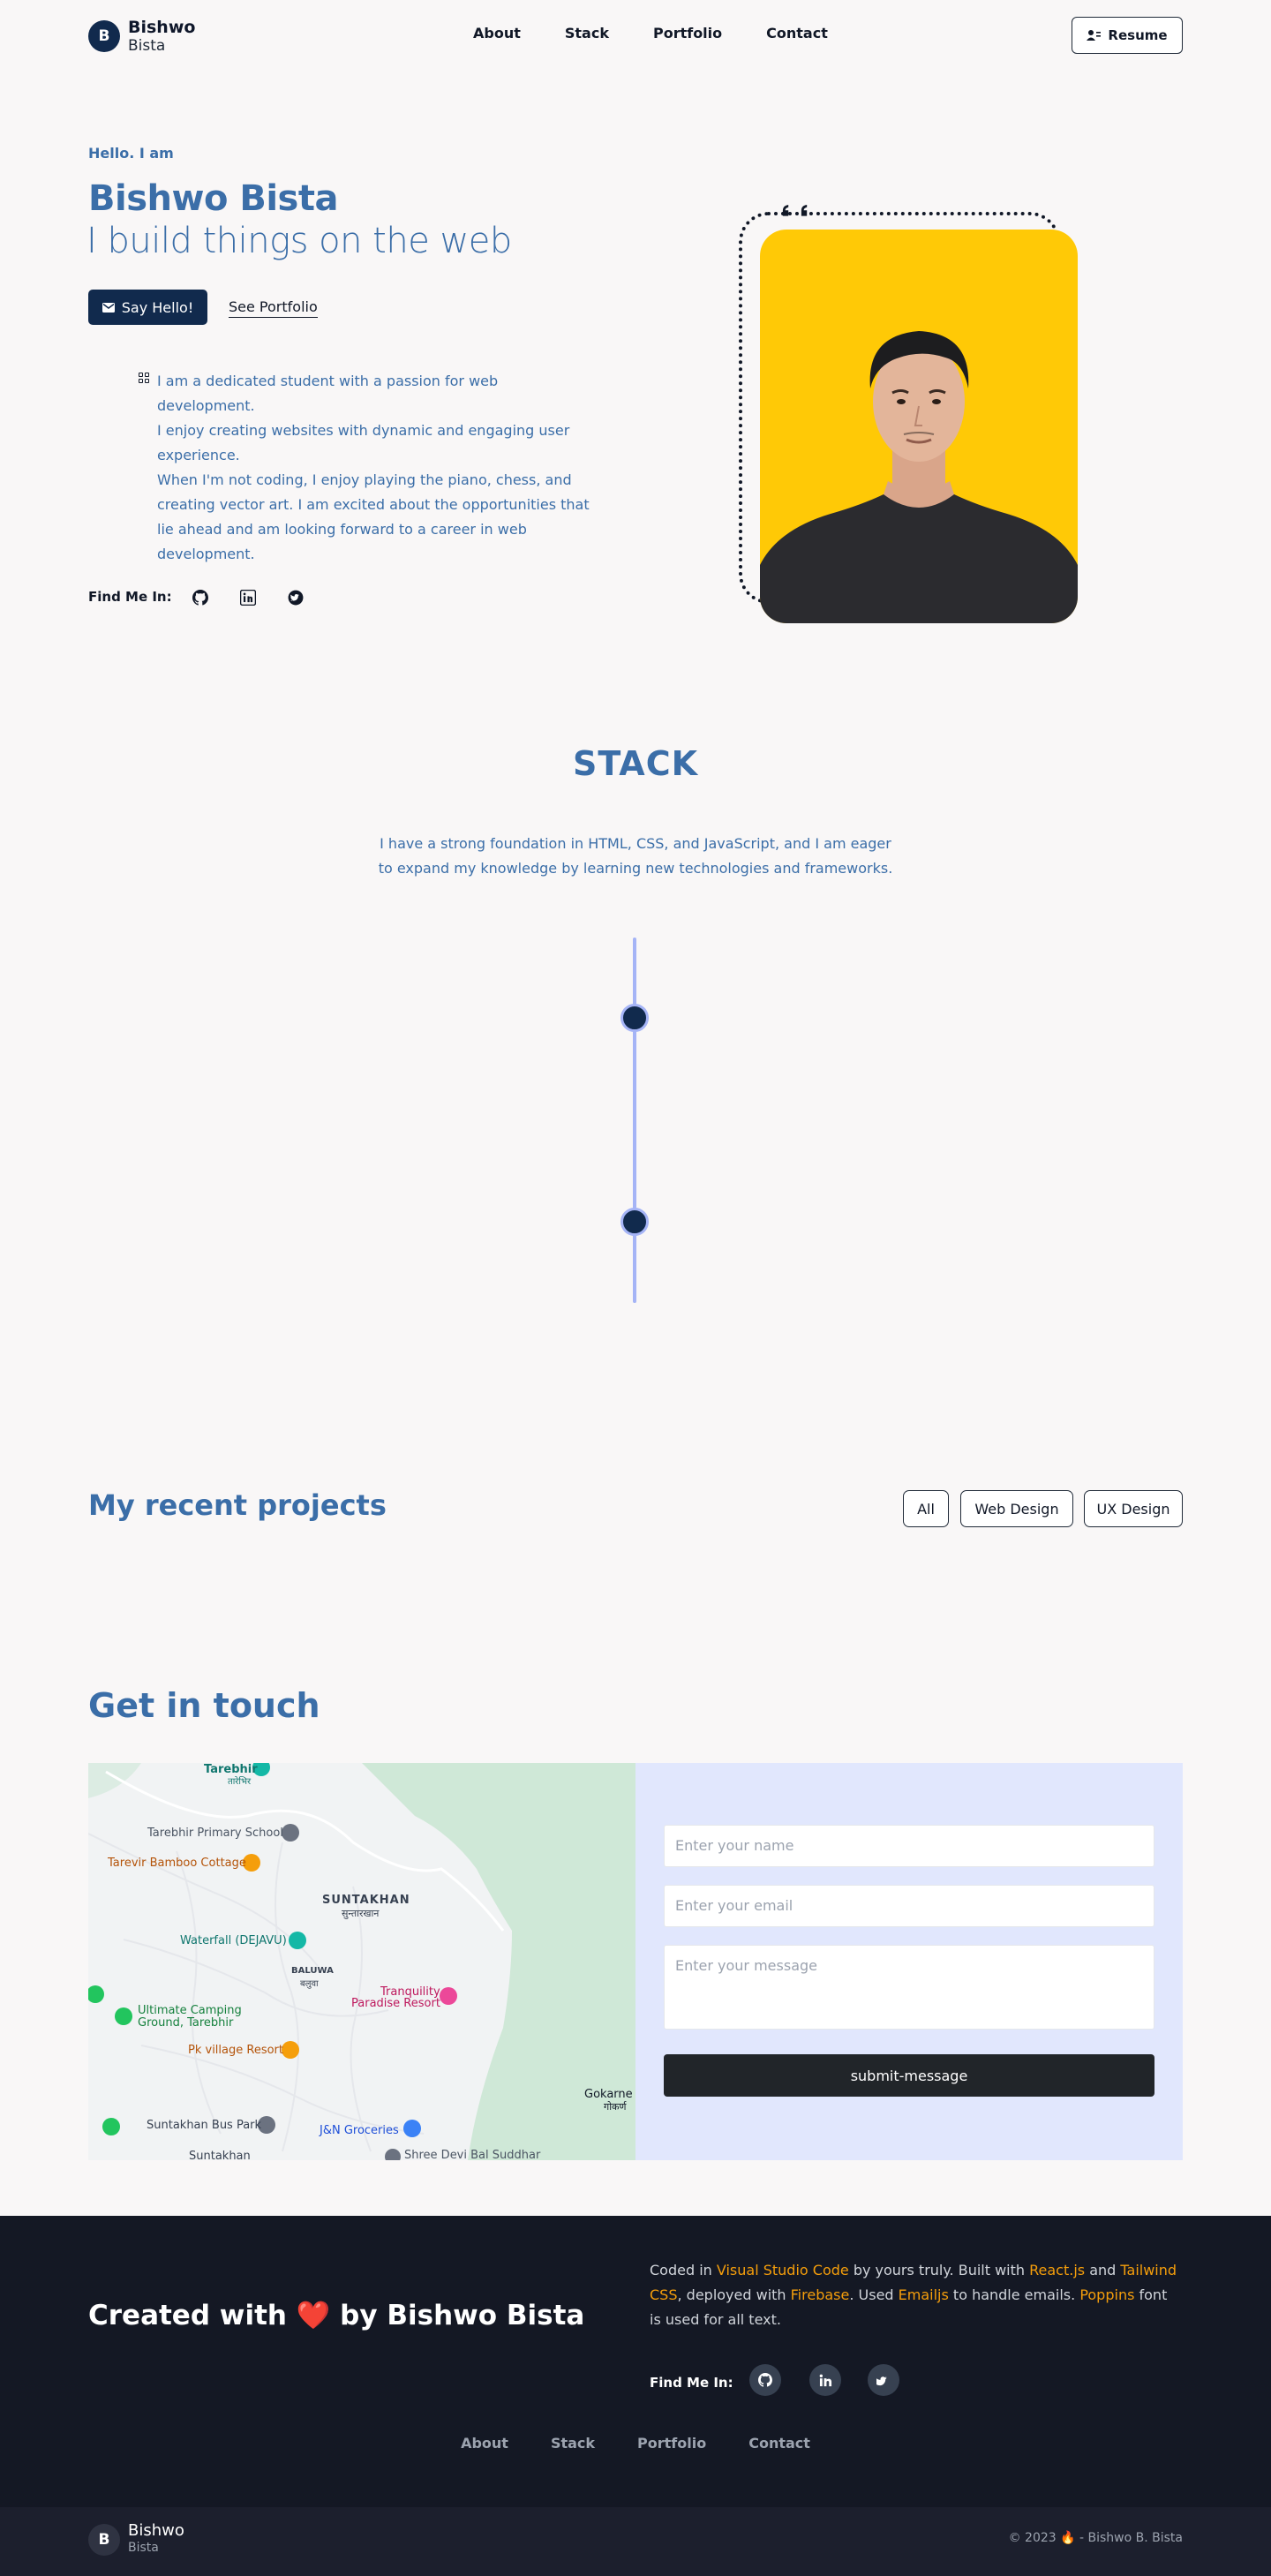 Image resolution: width=1271 pixels, height=2576 pixels. Describe the element at coordinates (359, 2131) in the screenshot. I see `map-label: J&N Groceries` at that location.